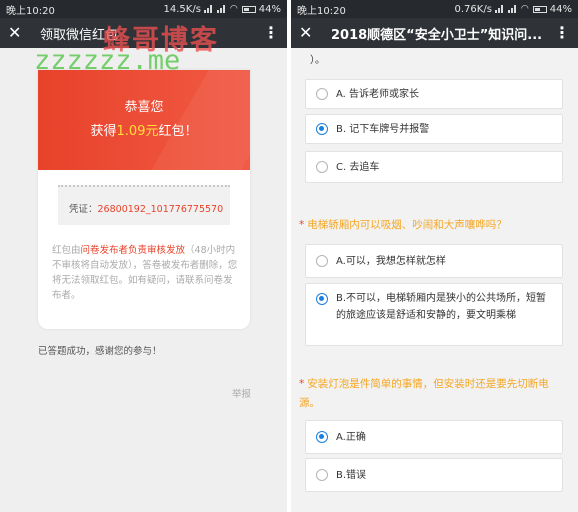 This screenshot has height=512, width=578. What do you see at coordinates (473, 9) in the screenshot?
I see `network-speed: 0.76K/s` at bounding box center [473, 9].